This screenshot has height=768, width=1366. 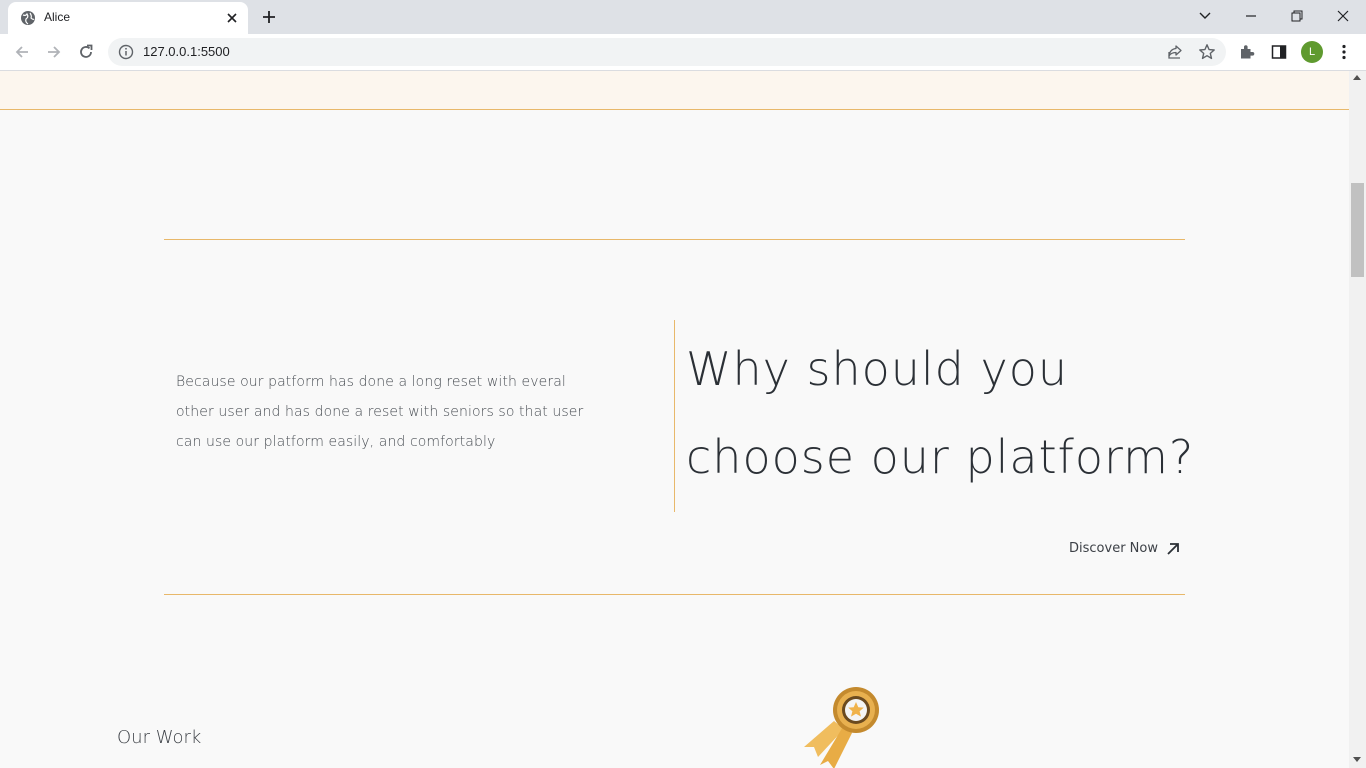 I want to click on info-icon, so click(x=126, y=52).